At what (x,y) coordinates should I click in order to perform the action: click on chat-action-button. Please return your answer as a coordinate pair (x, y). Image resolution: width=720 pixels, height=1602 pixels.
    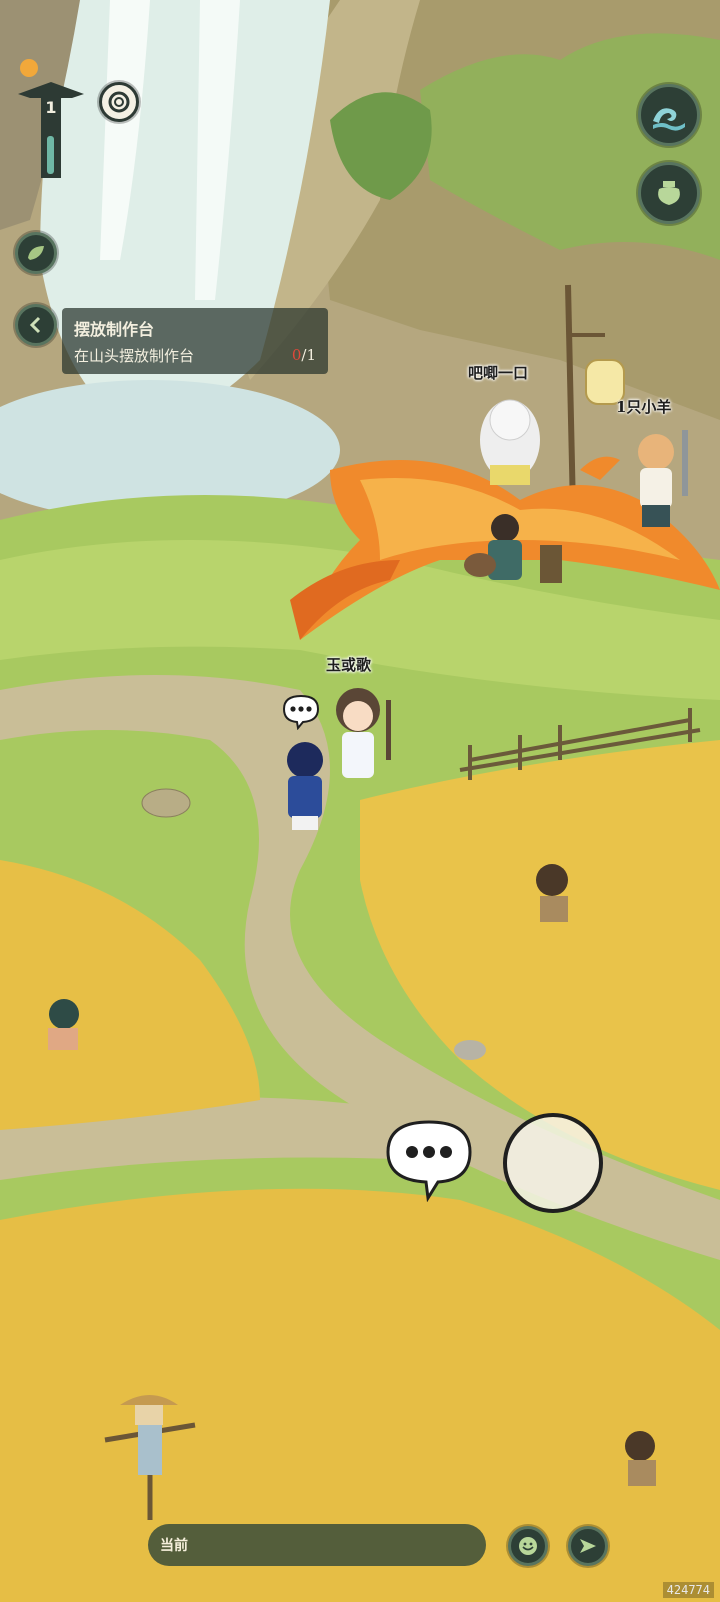
    Looking at the image, I should click on (429, 1160).